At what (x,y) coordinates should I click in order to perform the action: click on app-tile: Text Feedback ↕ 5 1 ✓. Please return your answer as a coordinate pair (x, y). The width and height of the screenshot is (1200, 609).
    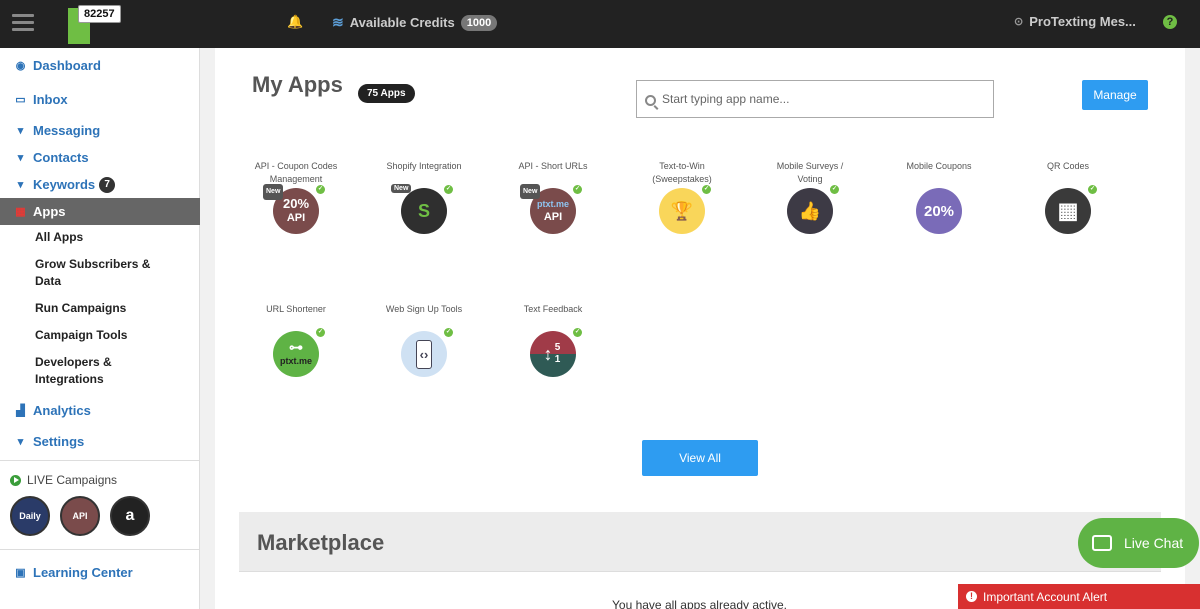
    Looking at the image, I should click on (553, 340).